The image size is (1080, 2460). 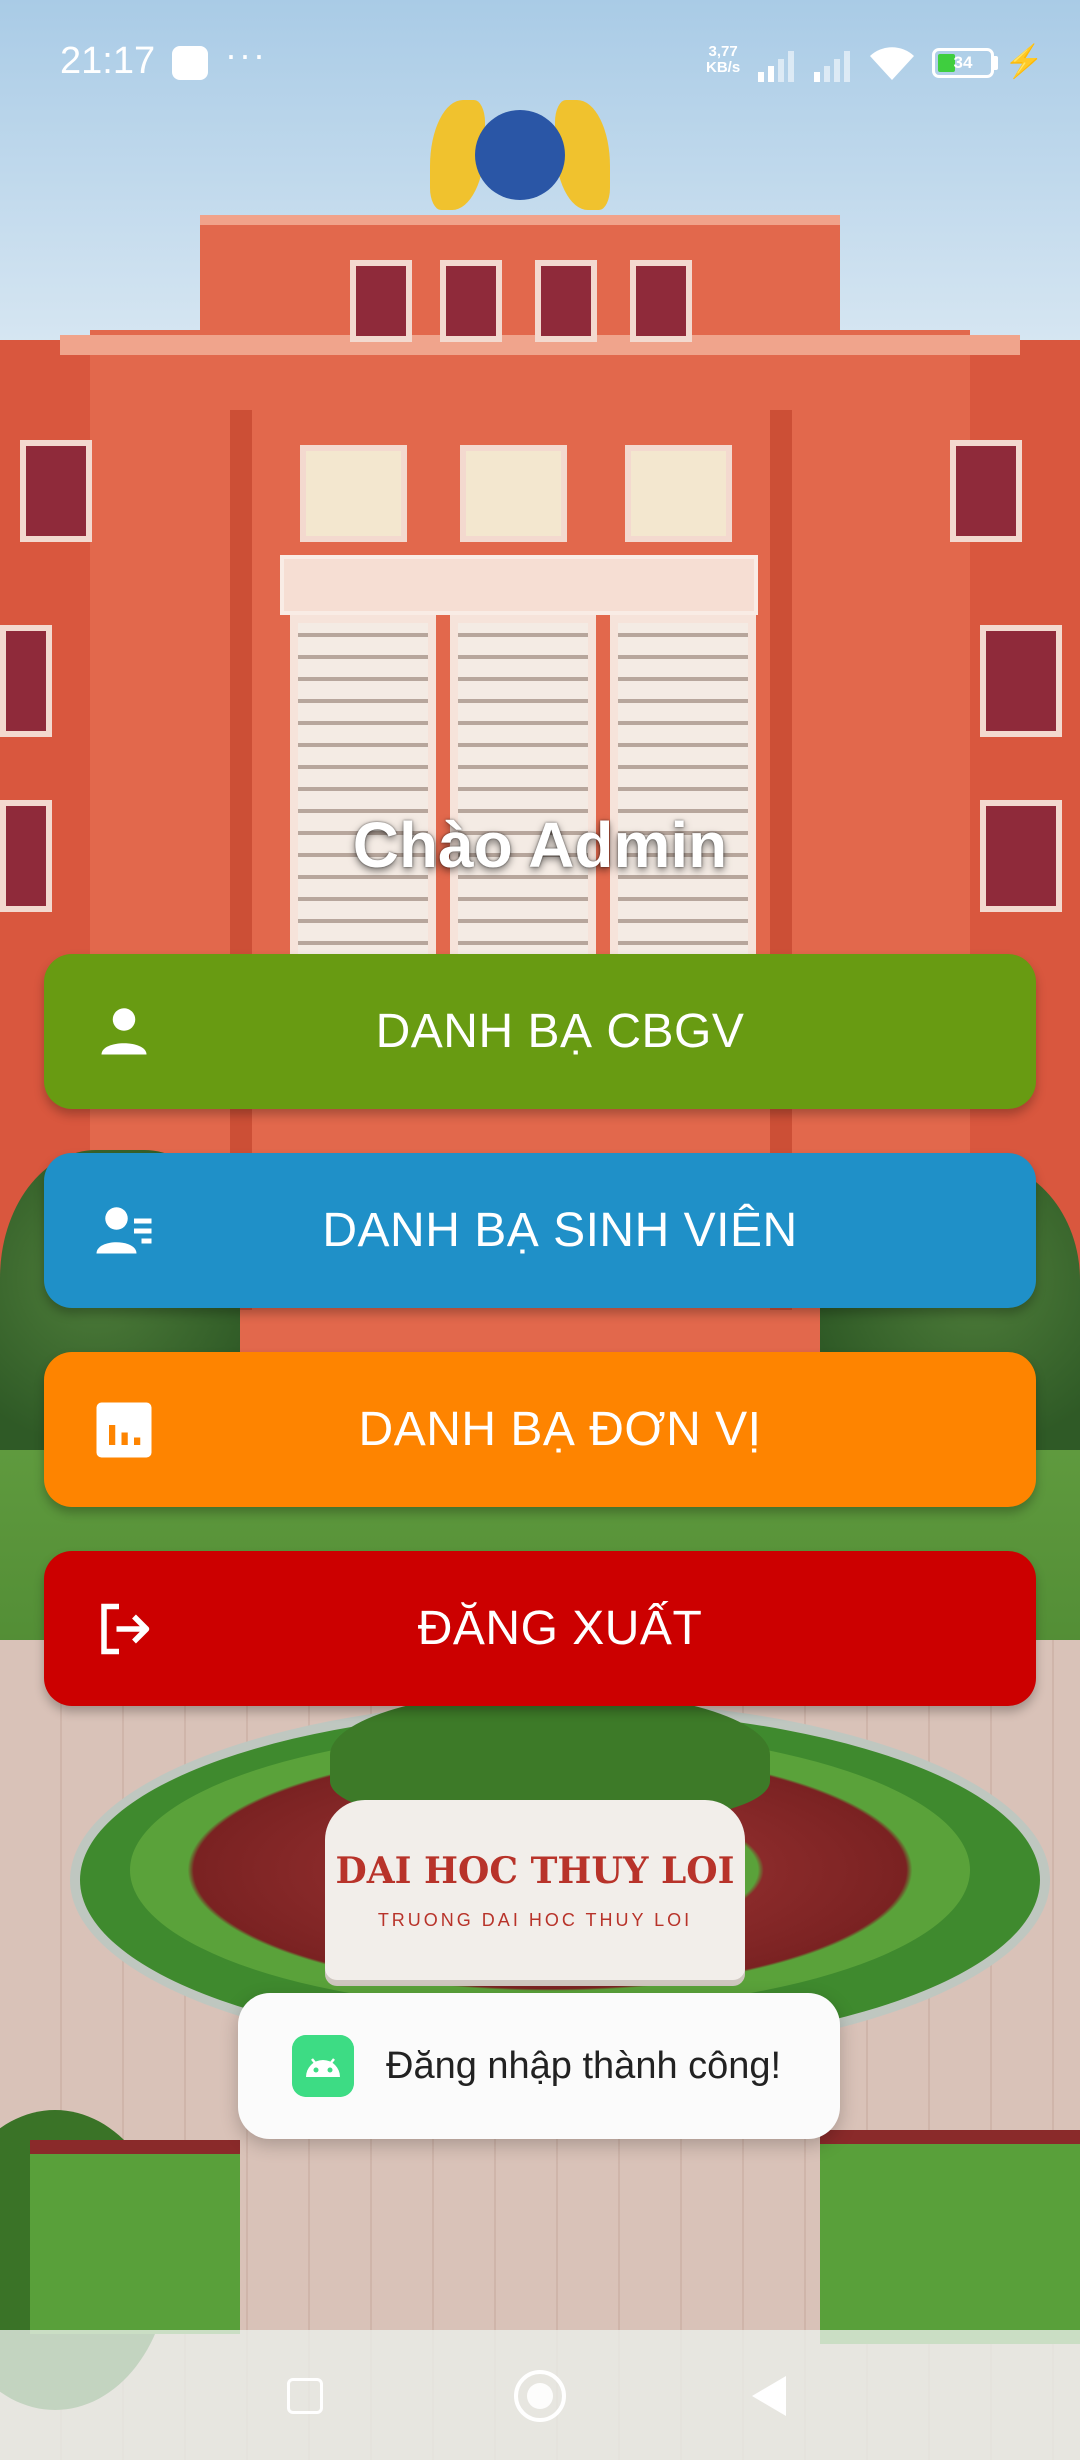 What do you see at coordinates (776, 66) in the screenshot?
I see `signal-icon` at bounding box center [776, 66].